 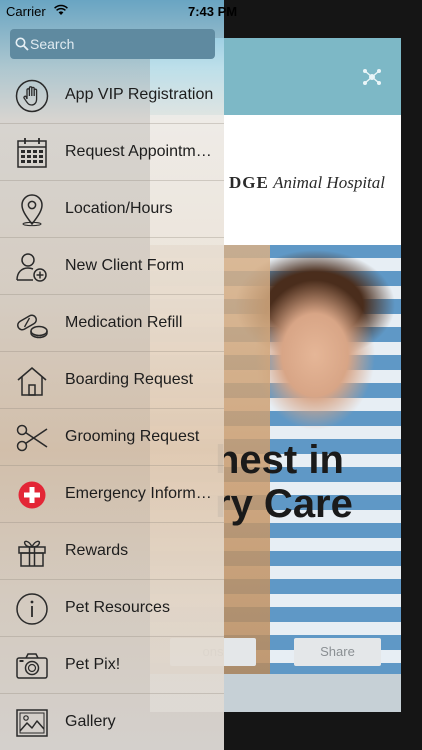 I want to click on menu-item-label: Pet Pix!, so click(x=93, y=664).